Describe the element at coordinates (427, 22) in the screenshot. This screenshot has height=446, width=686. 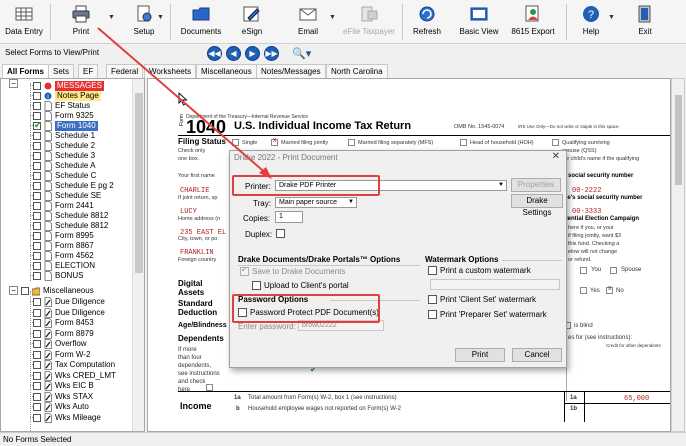
I see `refresh-button: Refresh` at that location.